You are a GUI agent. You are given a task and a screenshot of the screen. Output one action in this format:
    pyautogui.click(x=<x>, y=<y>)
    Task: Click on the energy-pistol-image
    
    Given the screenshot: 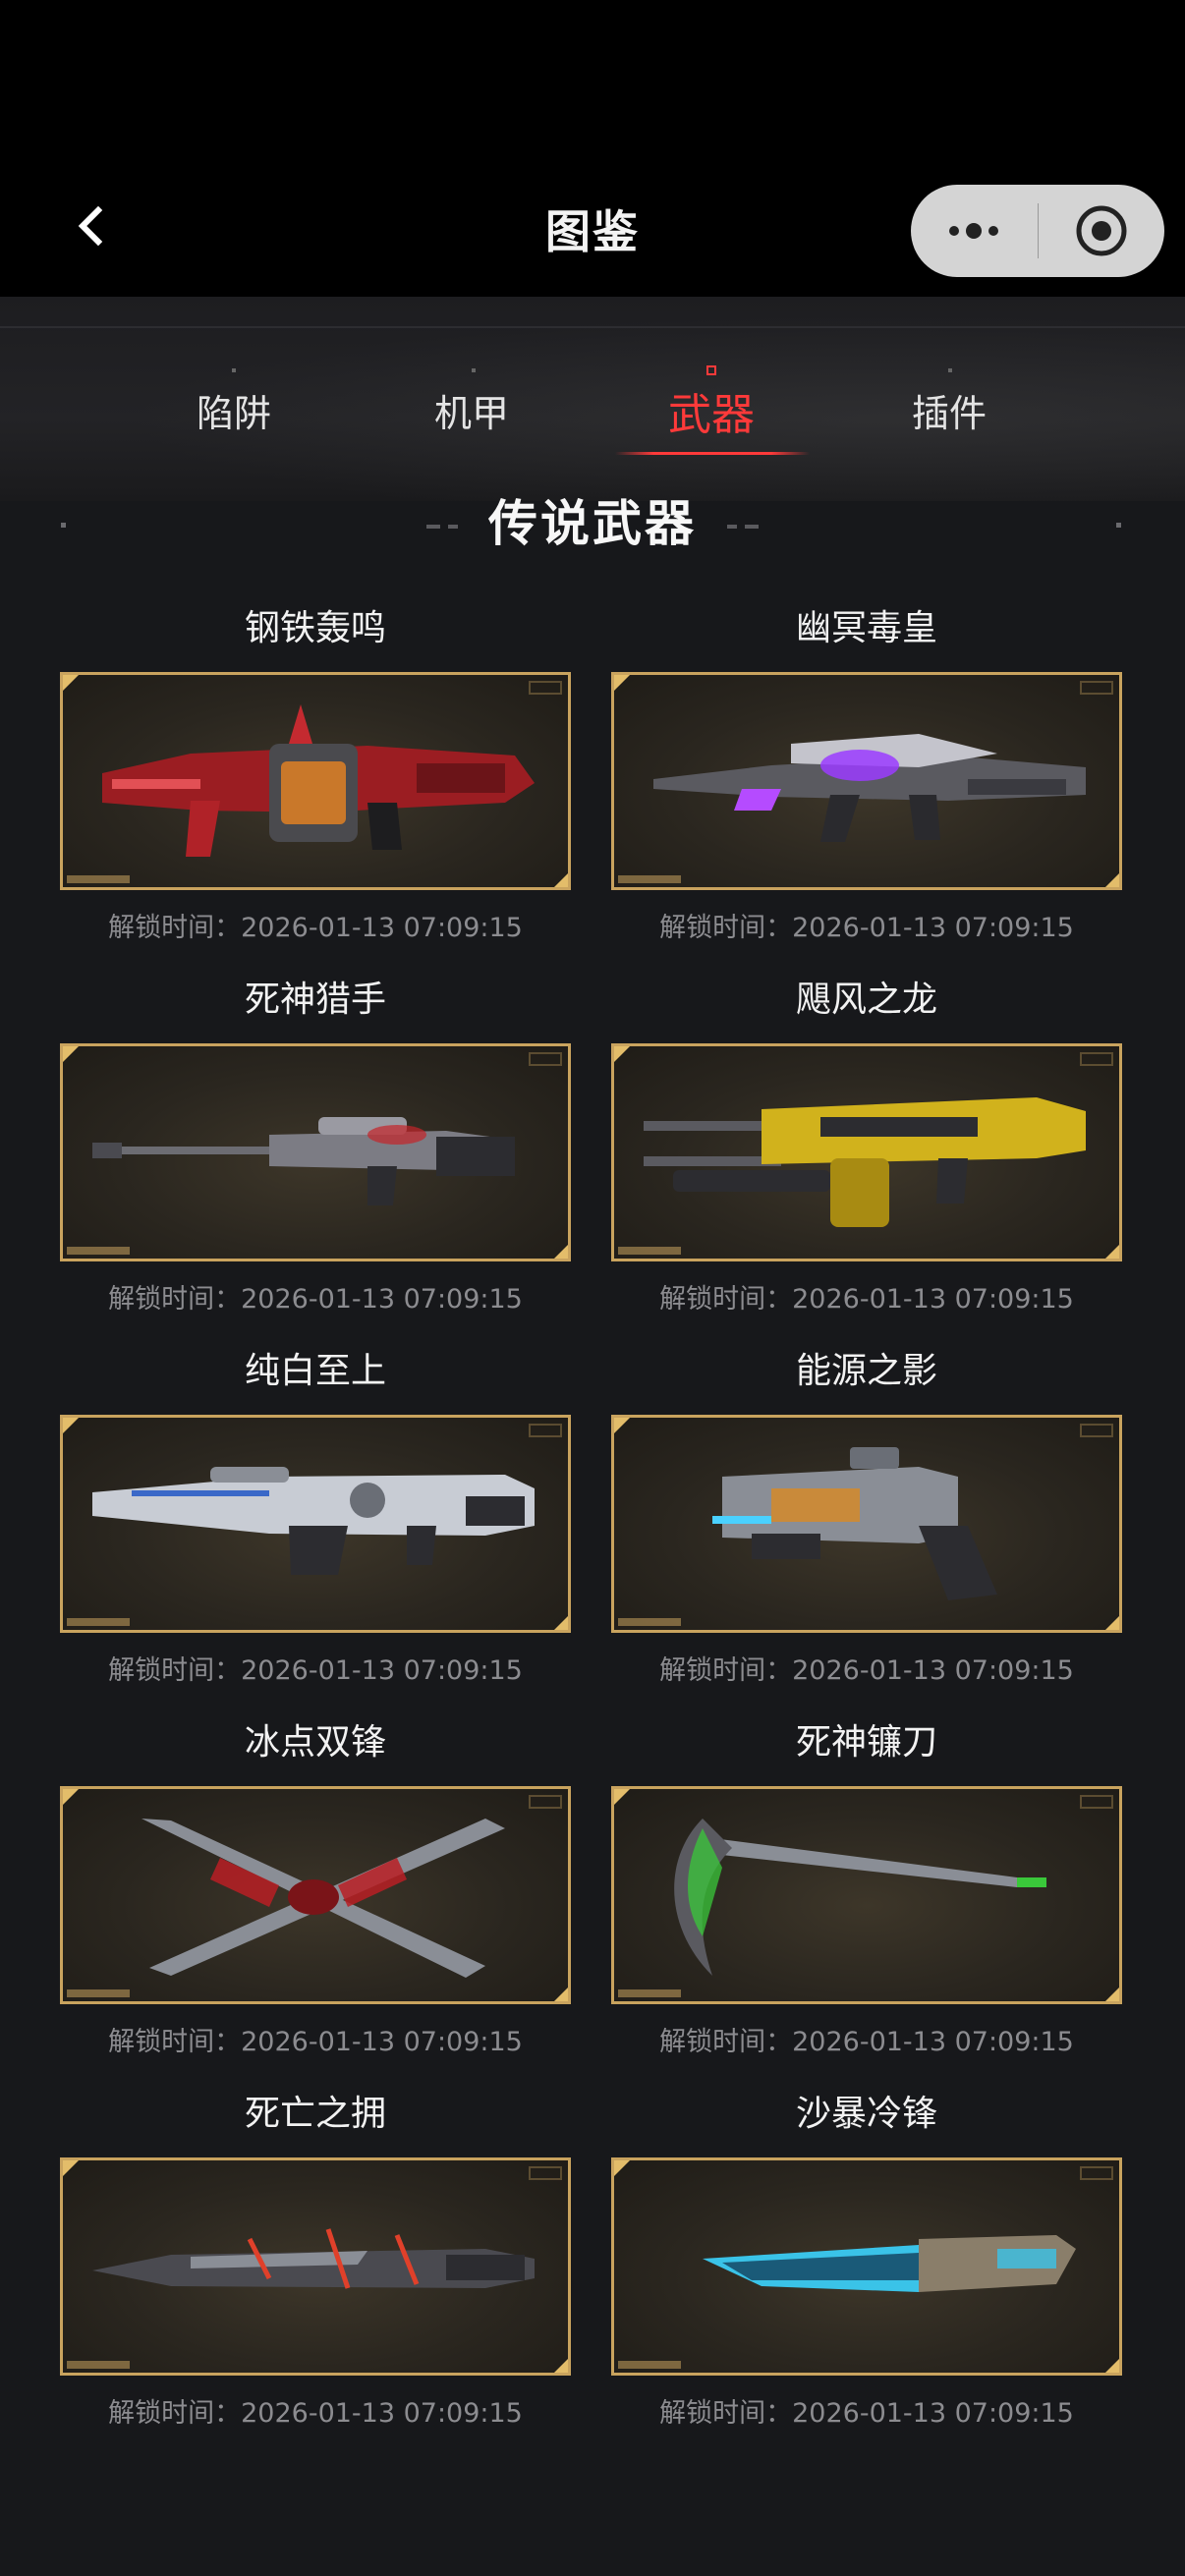 What is the action you would take?
    pyautogui.click(x=854, y=1523)
    